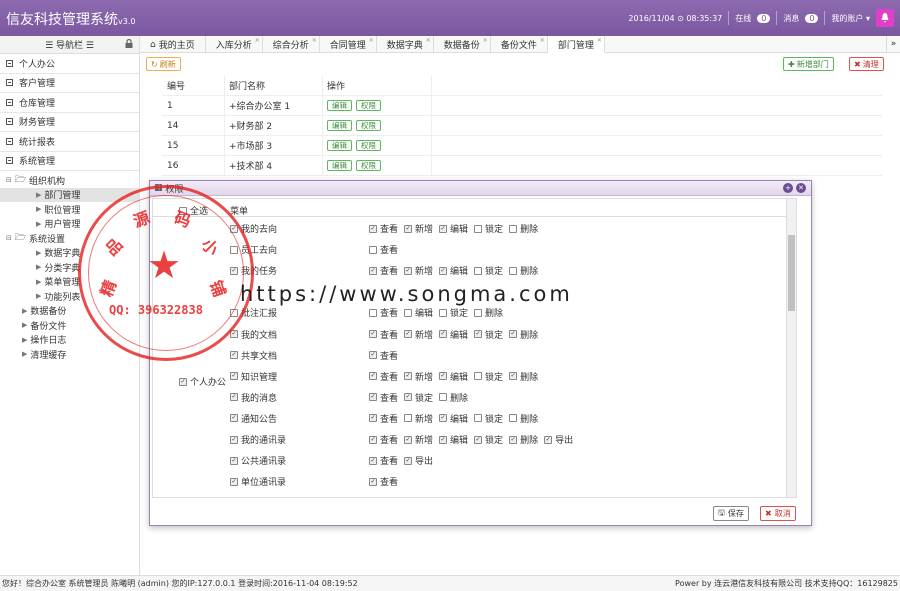 The image size is (900, 591). I want to click on chevron-down-icon: », so click(893, 44).